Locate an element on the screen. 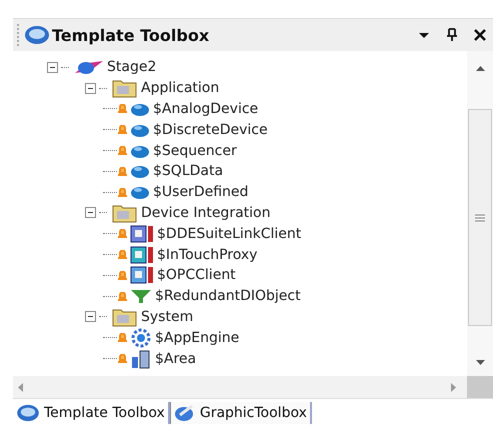 Image resolution: width=493 pixels, height=434 pixels. tree-item: $Sequencer is located at coordinates (195, 150).